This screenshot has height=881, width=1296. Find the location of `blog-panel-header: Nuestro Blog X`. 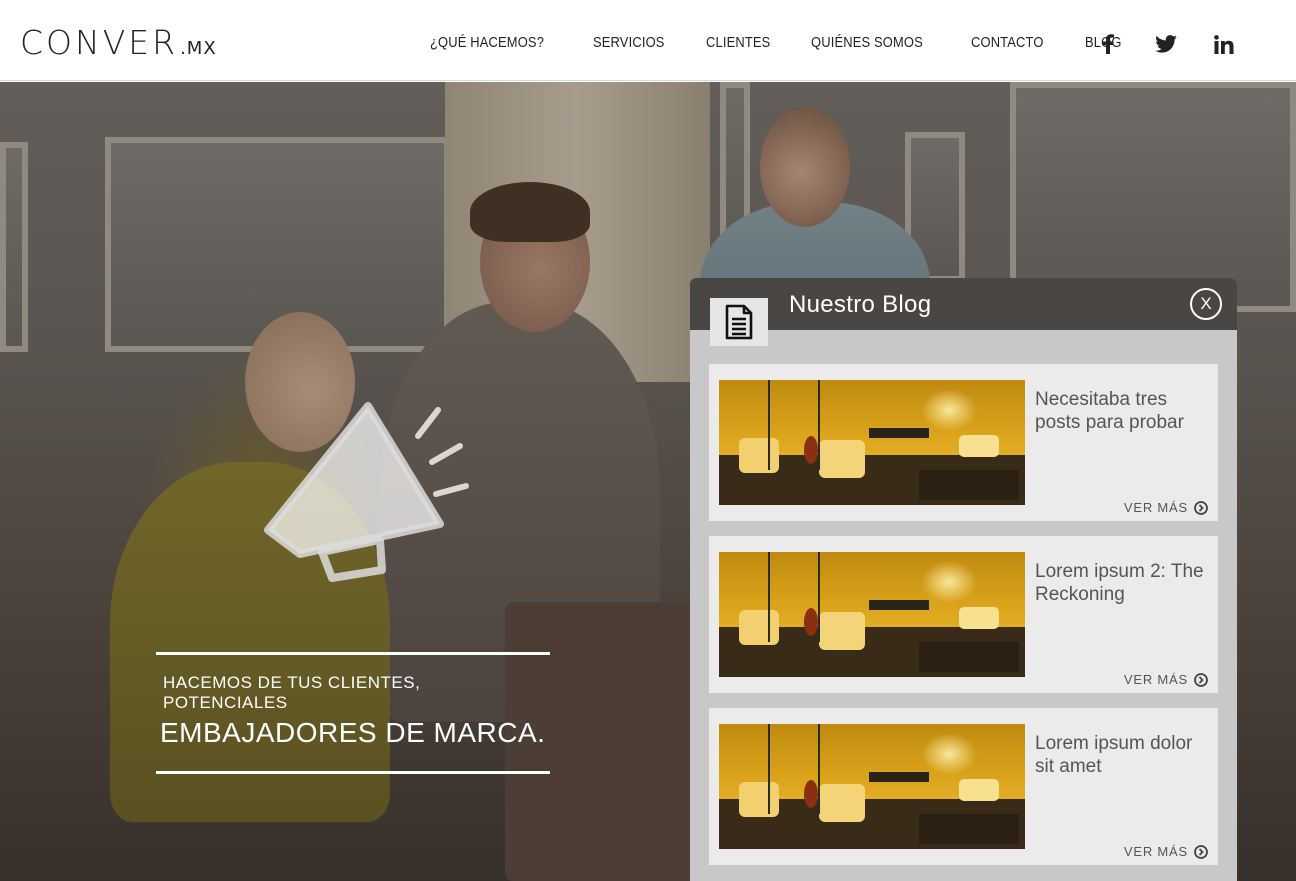

blog-panel-header: Nuestro Blog X is located at coordinates (963, 304).